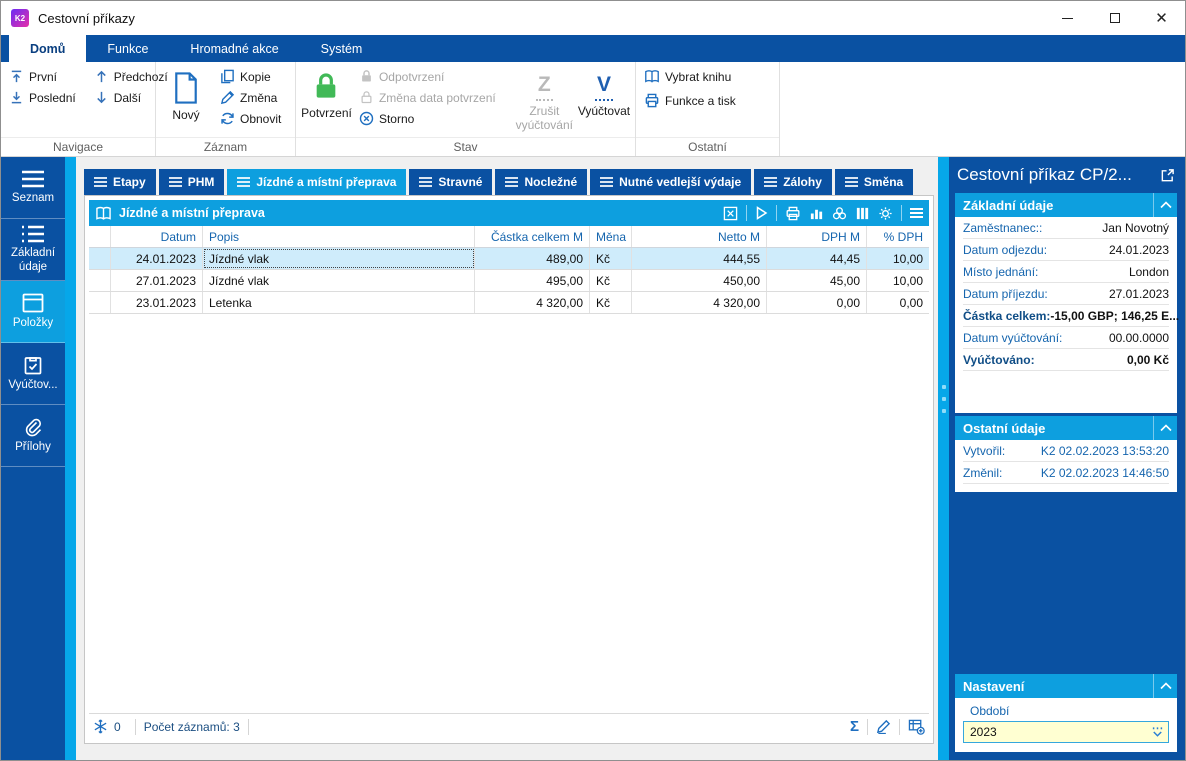  I want to click on ribbon-tab-bulk-actions: Hromadné akce, so click(234, 48).